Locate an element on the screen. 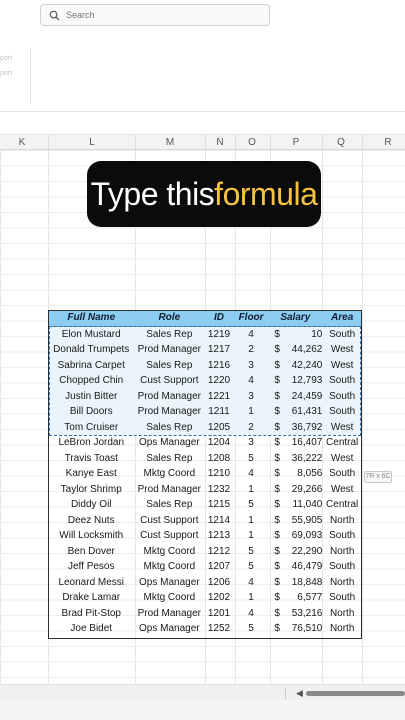 The image size is (405, 720). cell-id: 1206 is located at coordinates (219, 582).